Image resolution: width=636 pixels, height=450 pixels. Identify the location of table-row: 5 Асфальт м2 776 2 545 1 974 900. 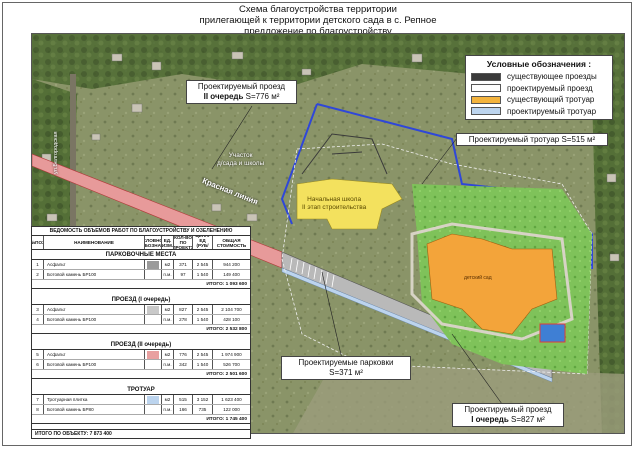
(141, 355).